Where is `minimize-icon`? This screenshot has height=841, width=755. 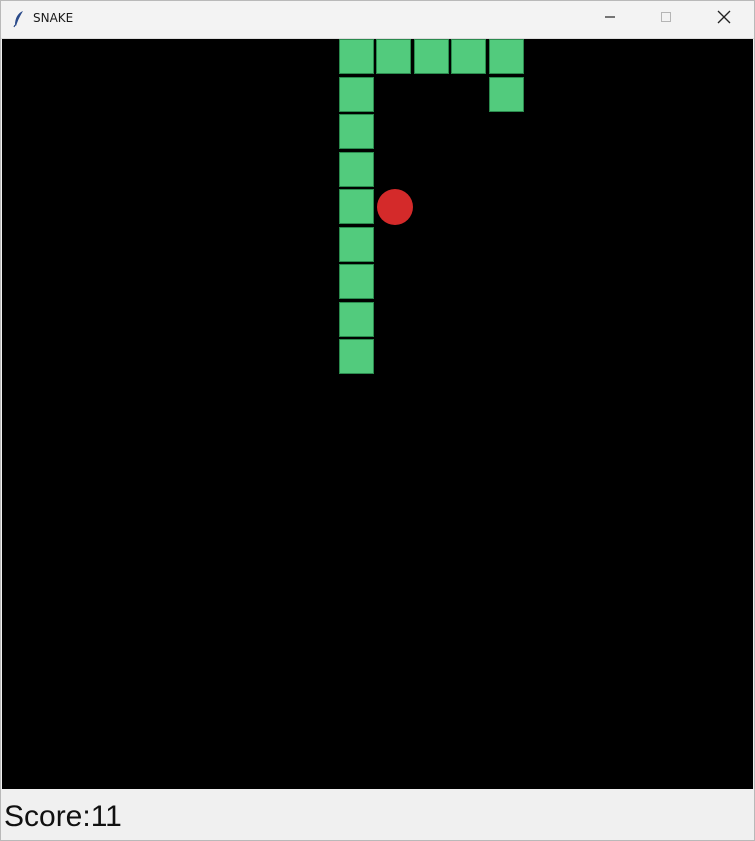
minimize-icon is located at coordinates (610, 19).